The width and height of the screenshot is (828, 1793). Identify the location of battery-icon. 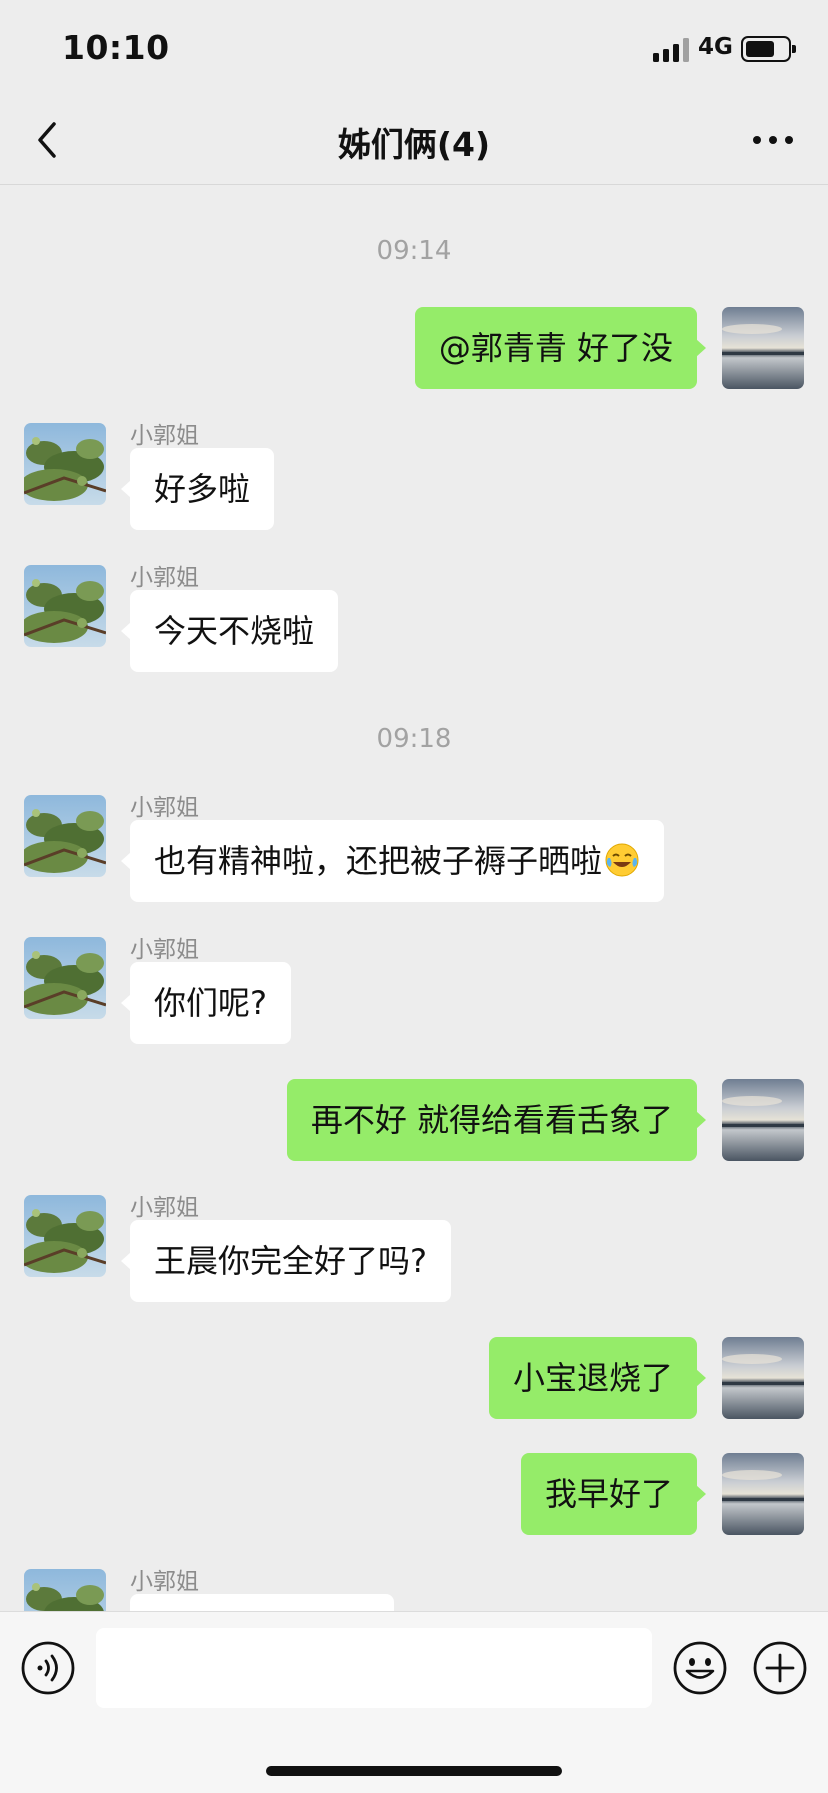
(768, 49).